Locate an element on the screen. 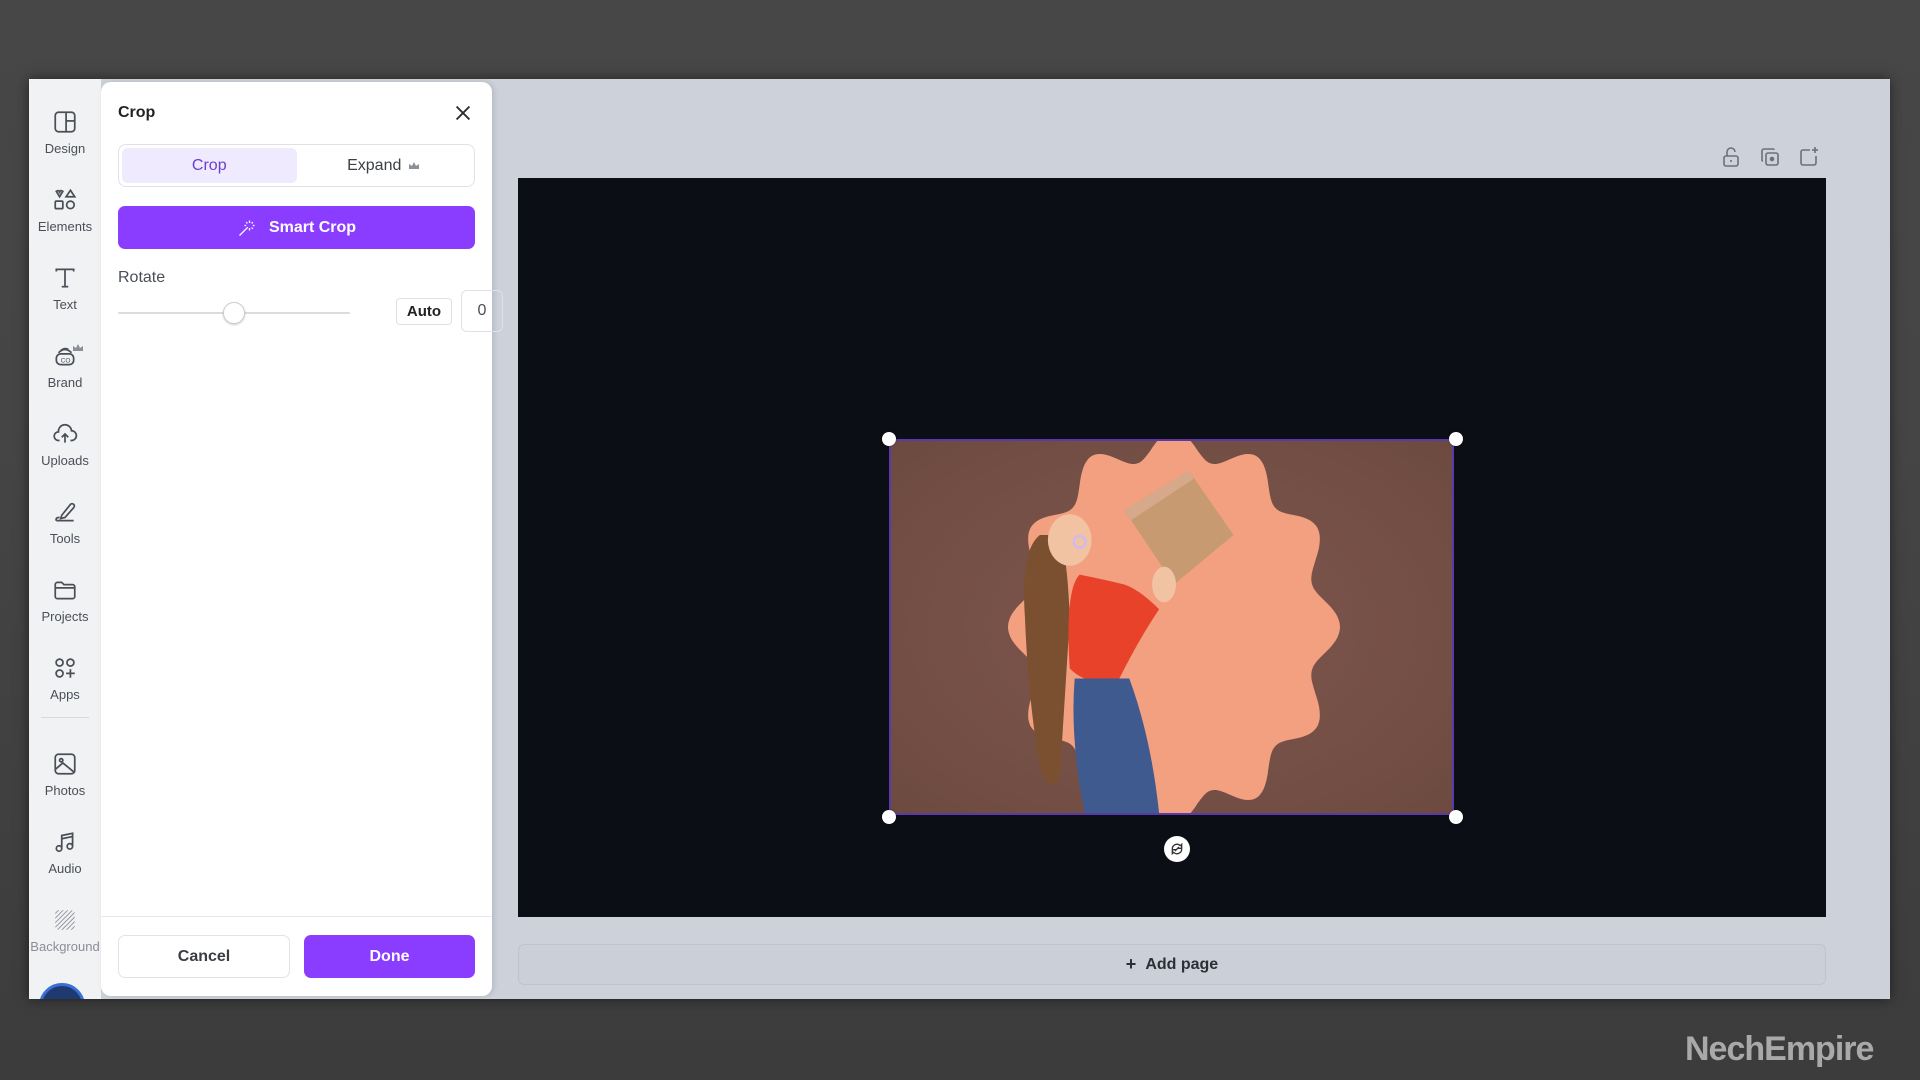 The width and height of the screenshot is (1920, 1080). rotate-slider is located at coordinates (234, 313).